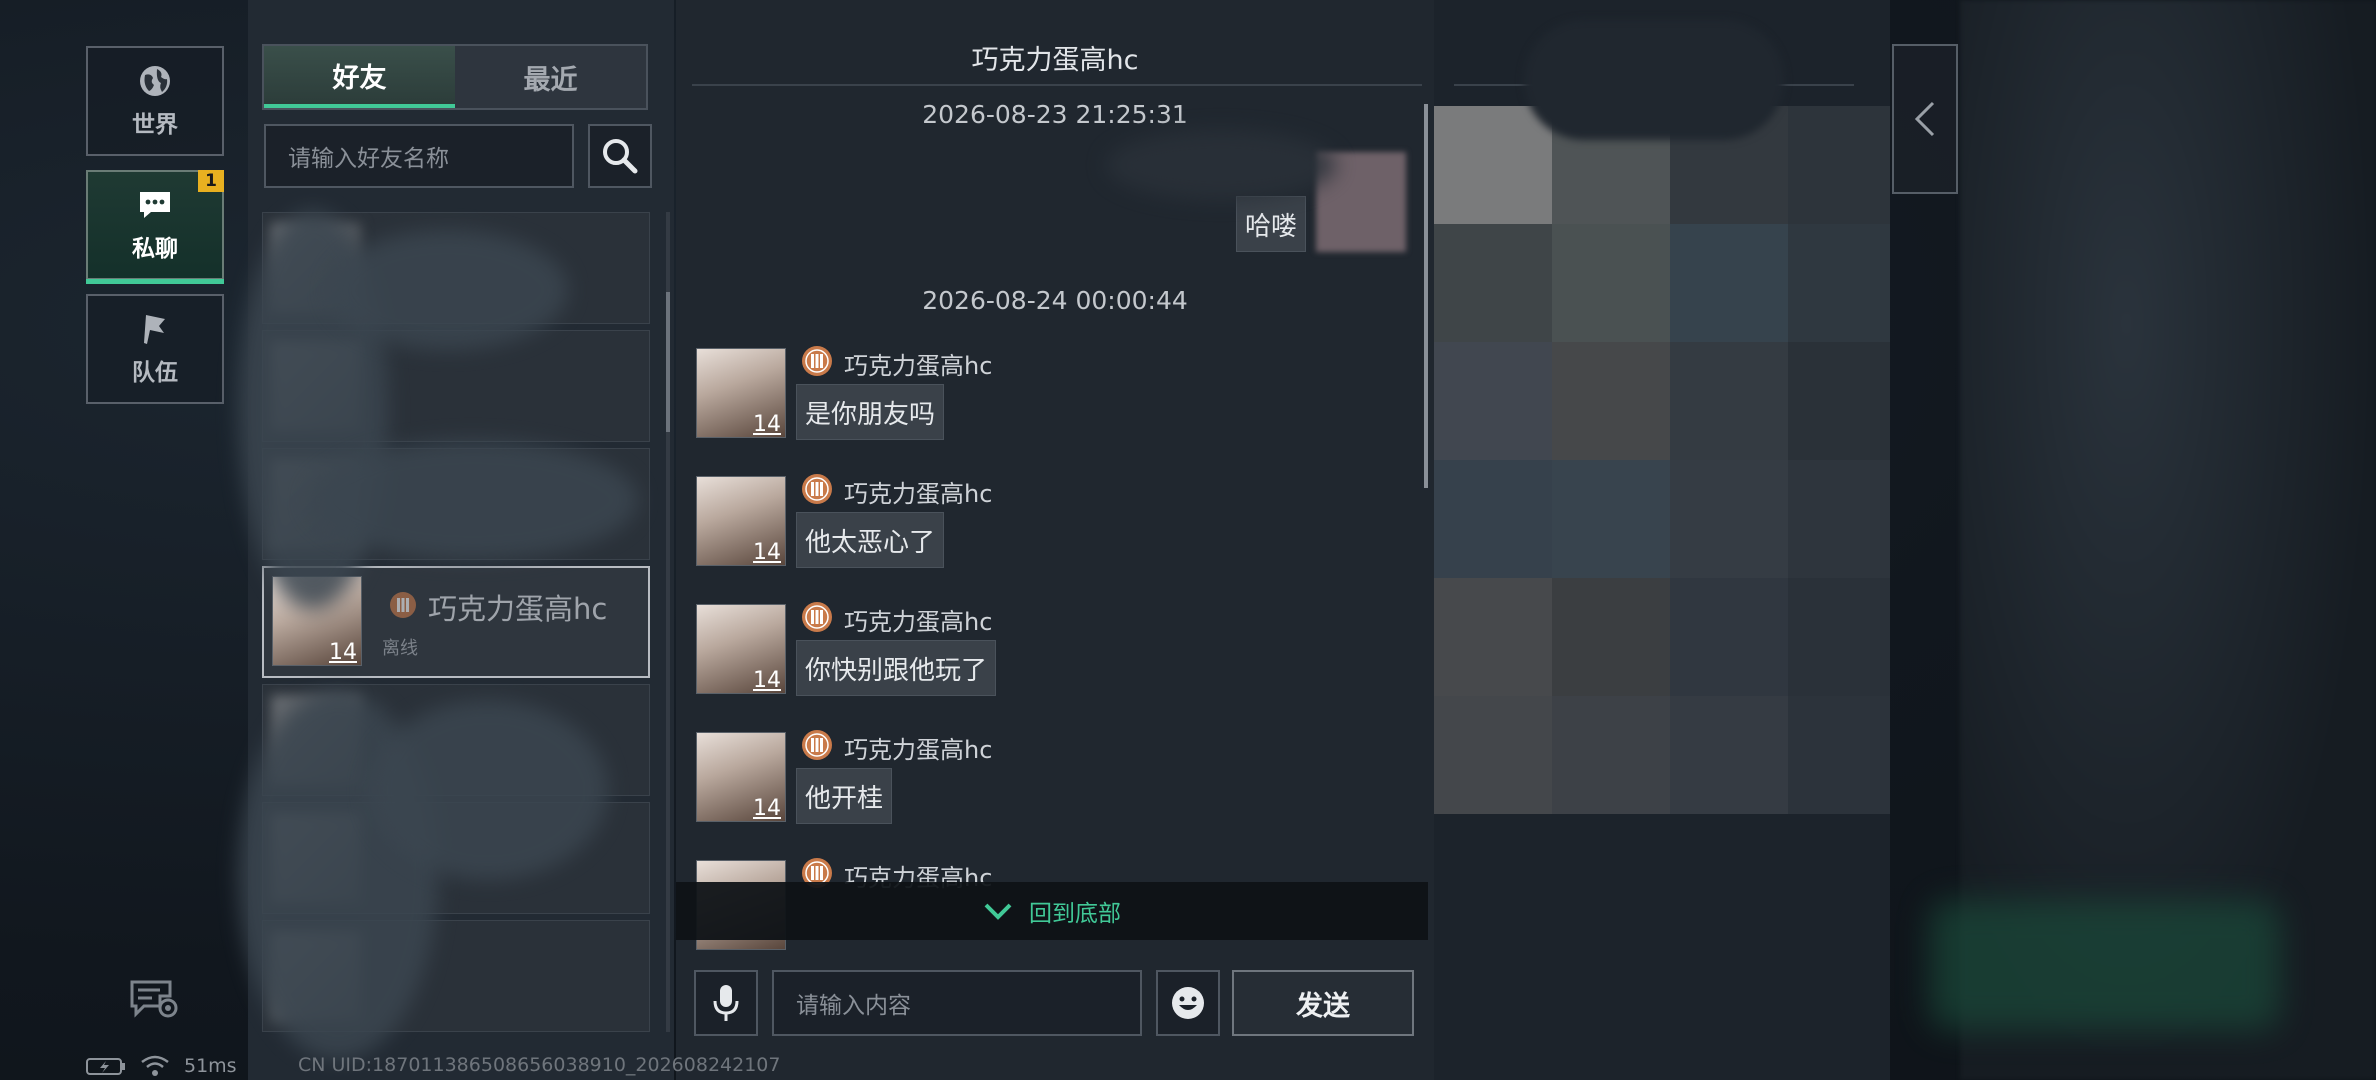 Image resolution: width=2376 pixels, height=1080 pixels. I want to click on emoji-button, so click(1188, 1003).